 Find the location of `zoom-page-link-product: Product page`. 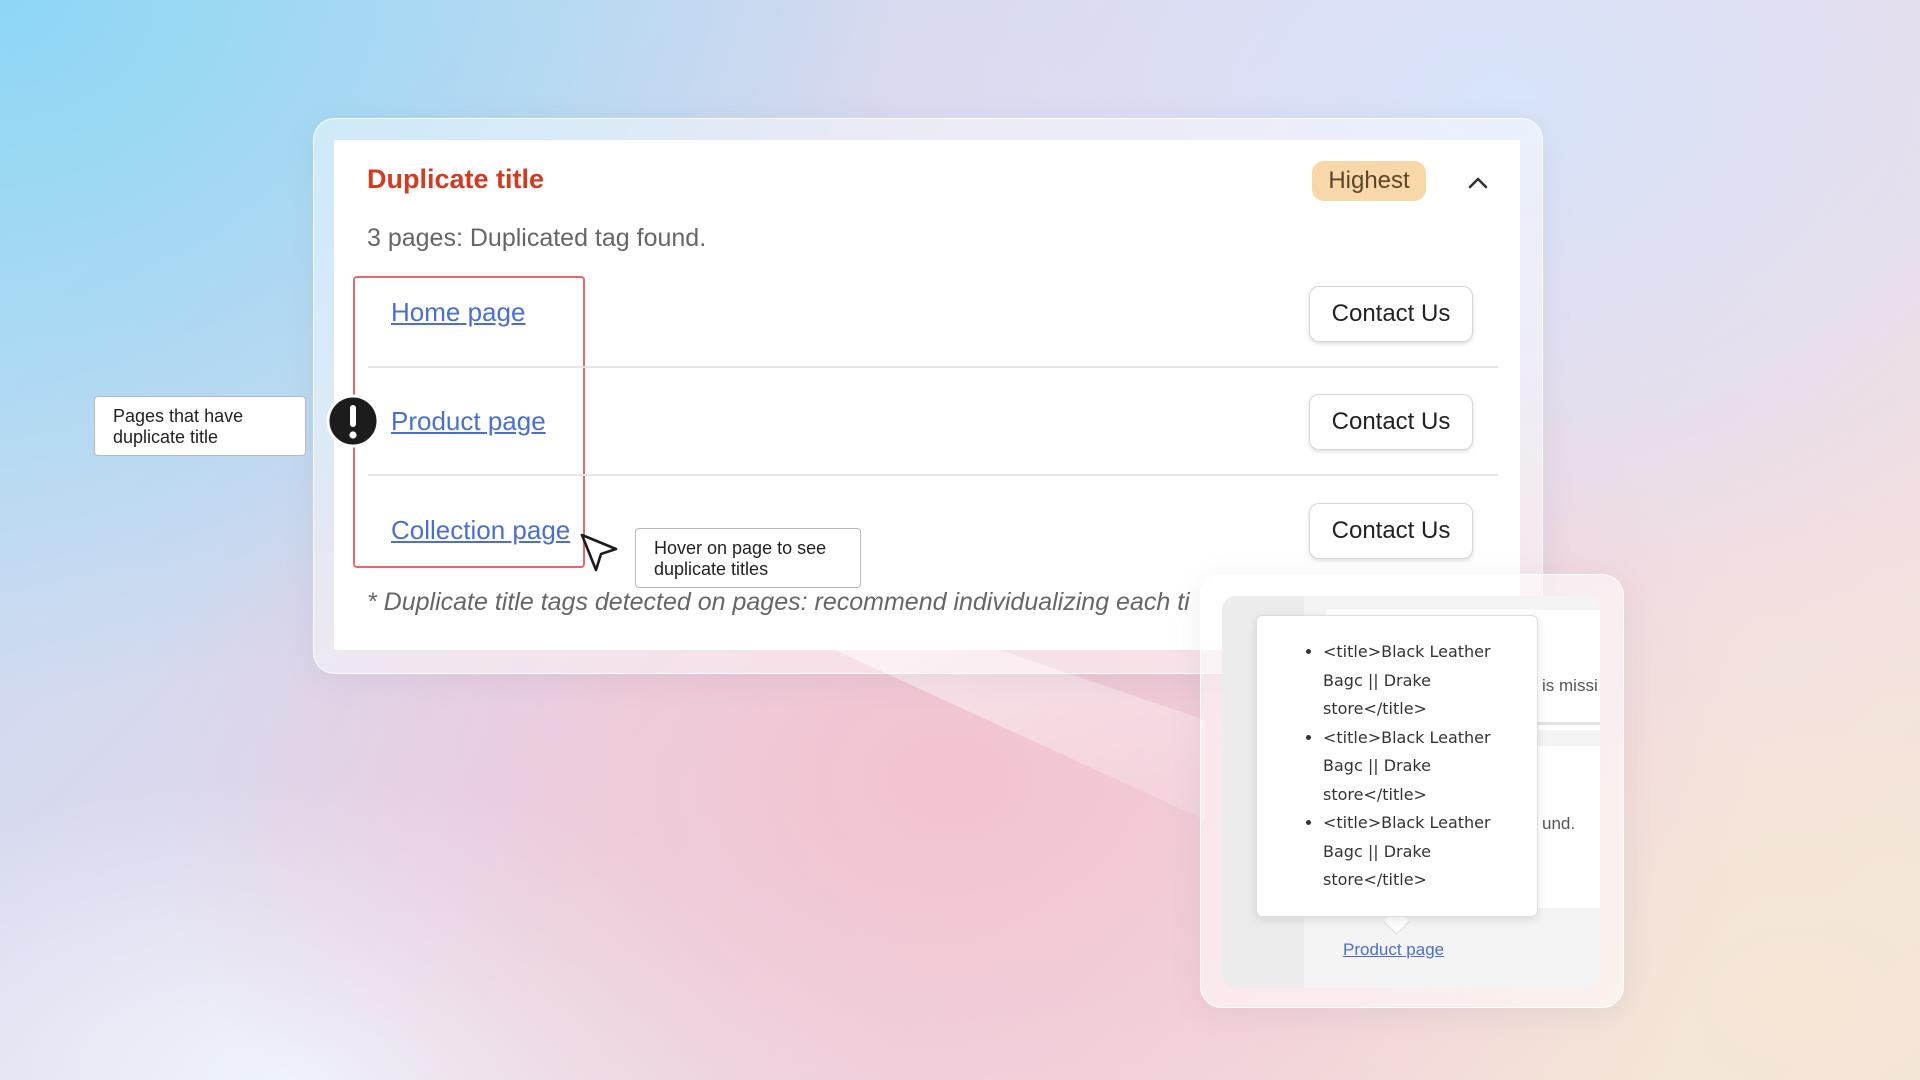

zoom-page-link-product: Product page is located at coordinates (1393, 950).